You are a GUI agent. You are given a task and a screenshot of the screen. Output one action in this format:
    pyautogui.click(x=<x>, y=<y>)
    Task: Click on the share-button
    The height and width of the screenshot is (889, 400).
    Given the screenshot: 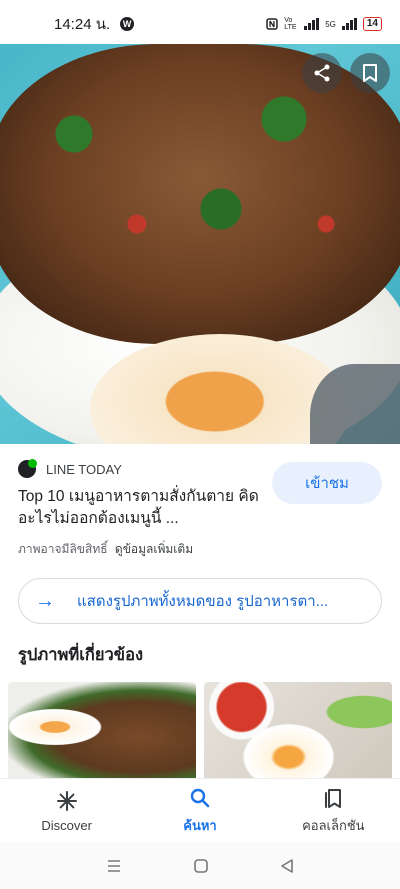 What is the action you would take?
    pyautogui.click(x=322, y=73)
    